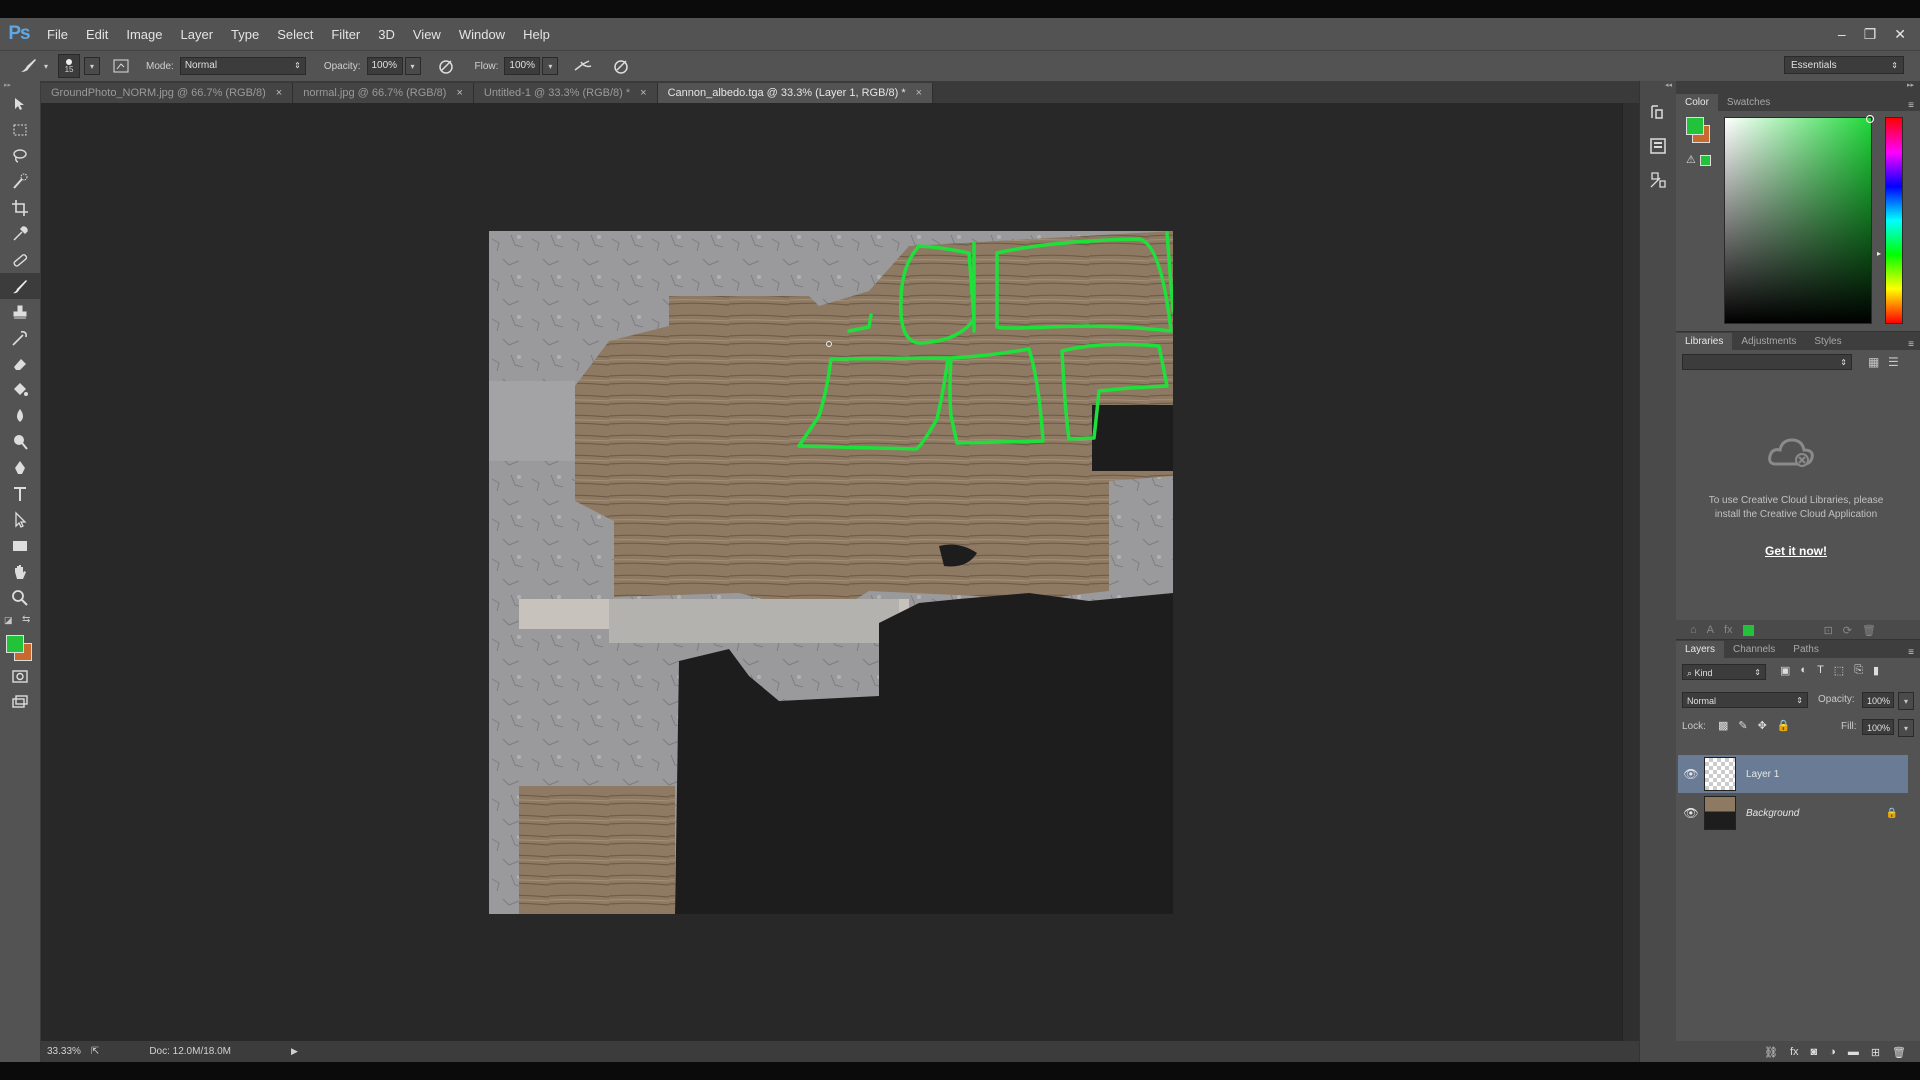 The image size is (1920, 1080). I want to click on history-panel-button, so click(1658, 112).